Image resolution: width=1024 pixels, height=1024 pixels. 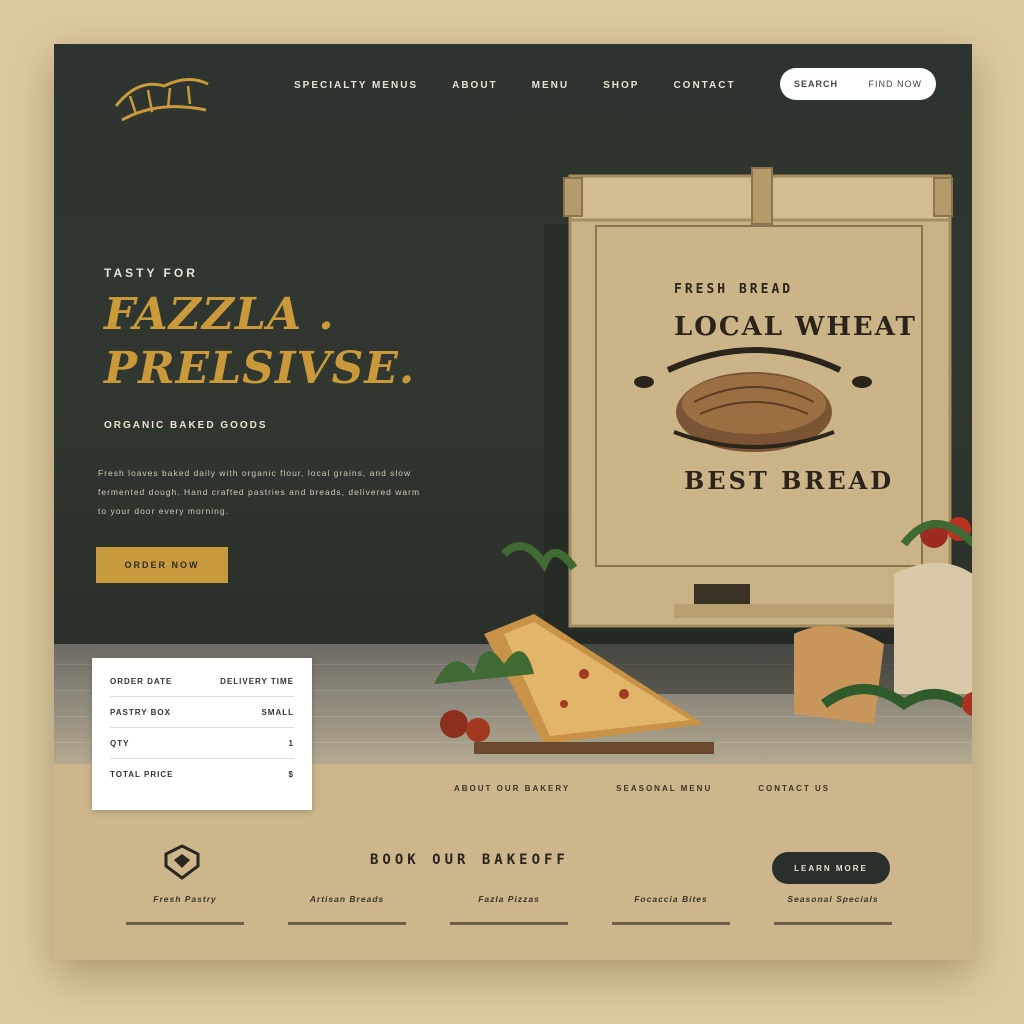 What do you see at coordinates (794, 788) in the screenshot?
I see `section-link: CONTACT US` at bounding box center [794, 788].